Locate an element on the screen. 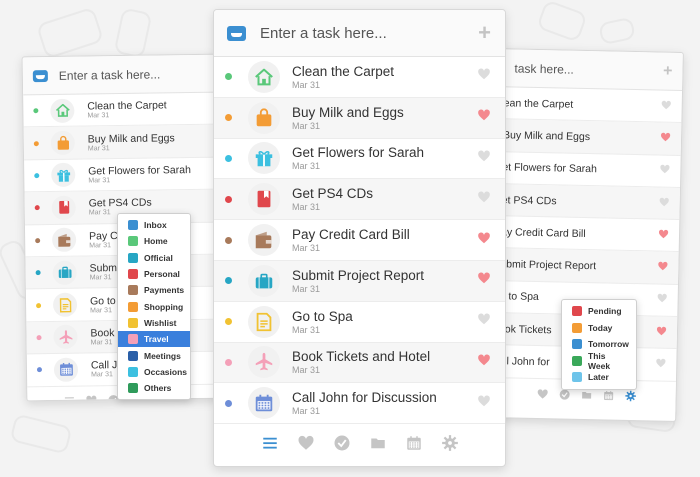  menu-item-shopping: Shopping is located at coordinates (154, 306).